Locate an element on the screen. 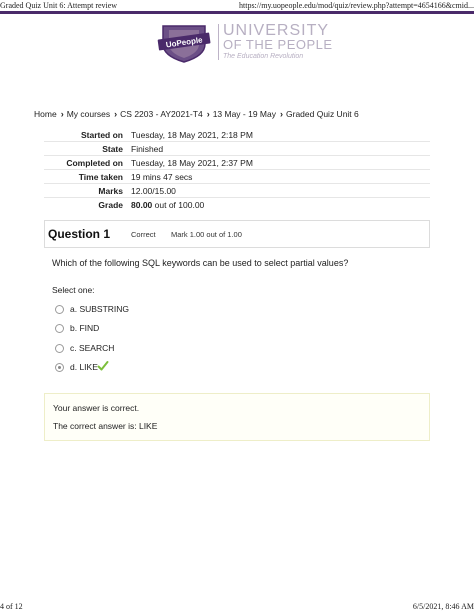 This screenshot has width=474, height=613. summary-value: 12.00/15.00 is located at coordinates (153, 191).